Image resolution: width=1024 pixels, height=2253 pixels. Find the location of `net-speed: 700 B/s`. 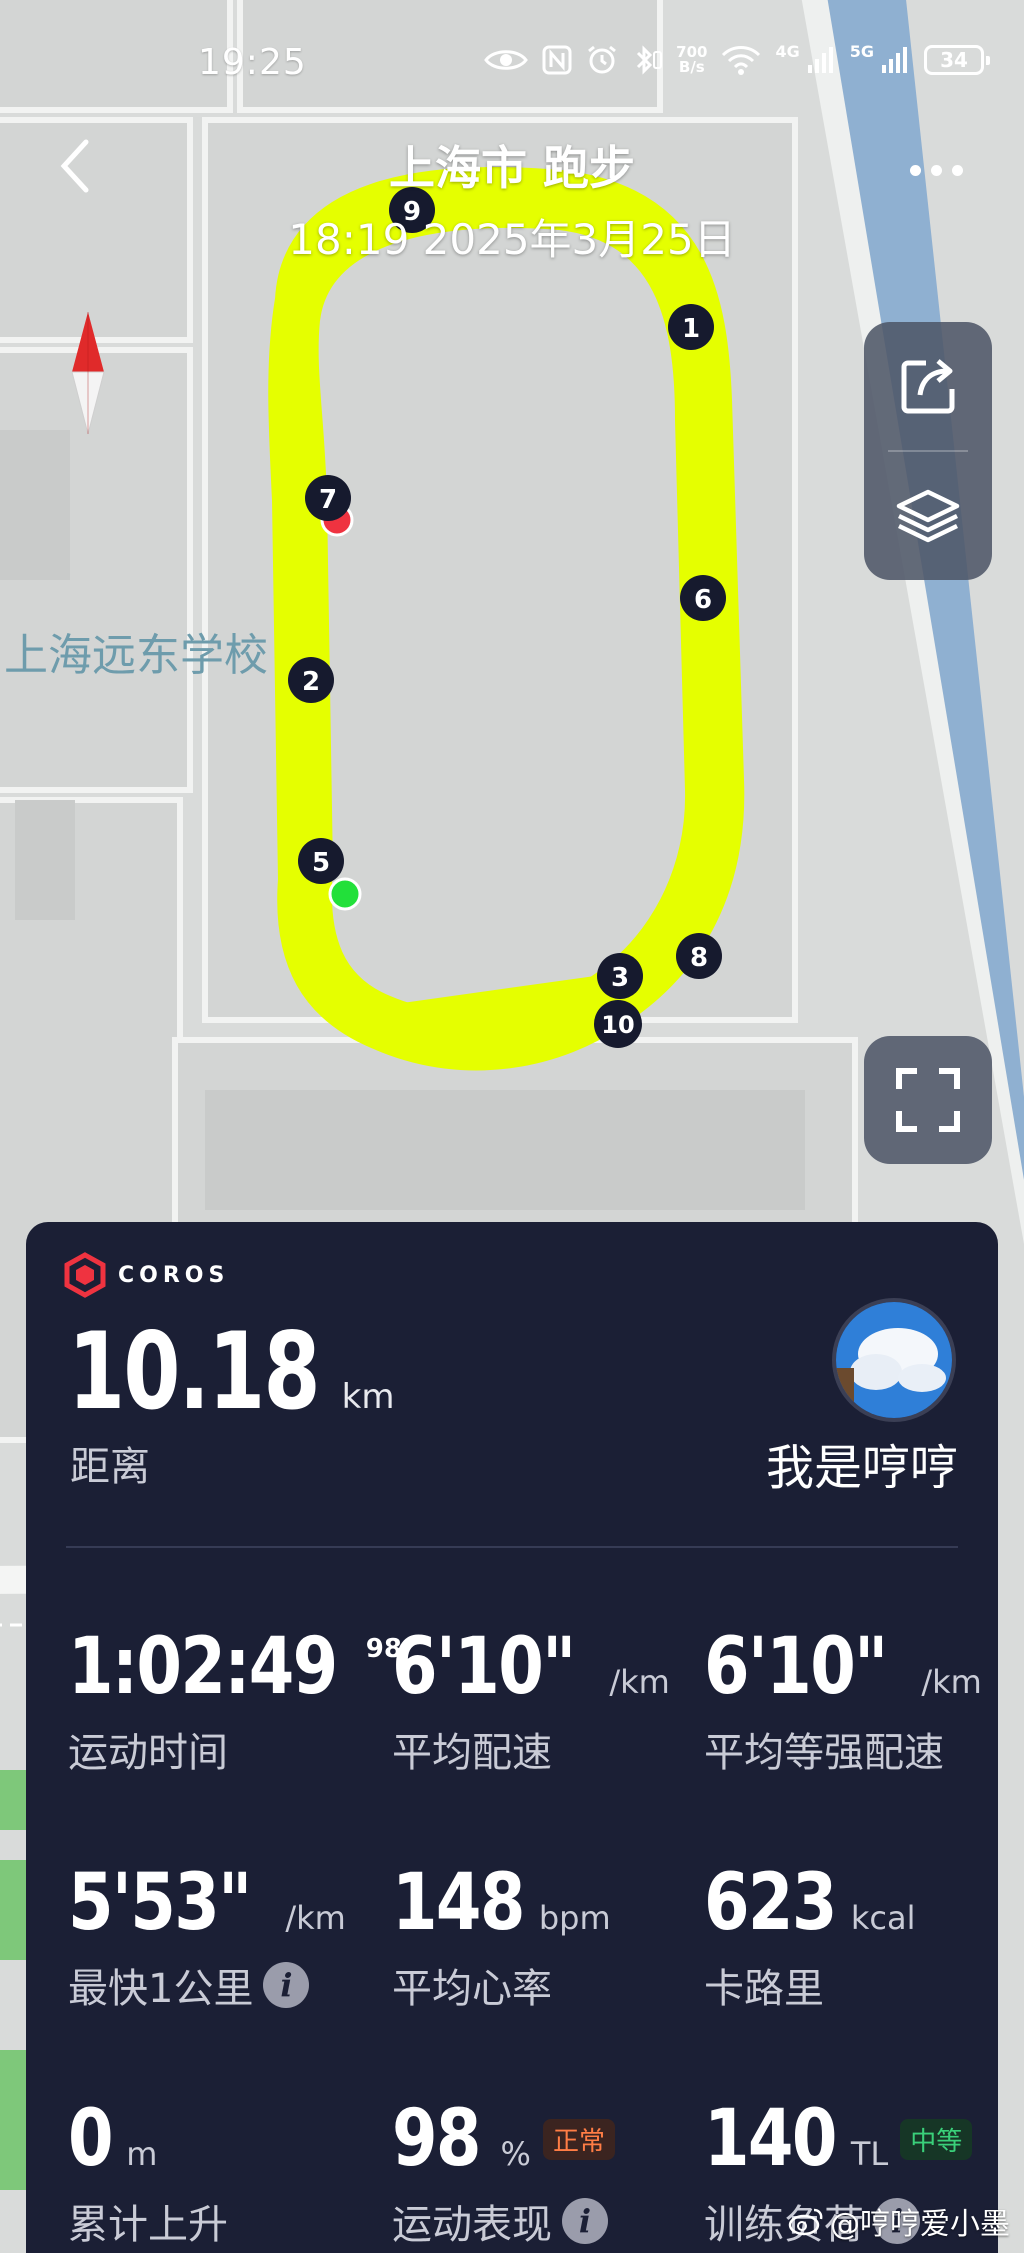

net-speed: 700 B/s is located at coordinates (692, 59).